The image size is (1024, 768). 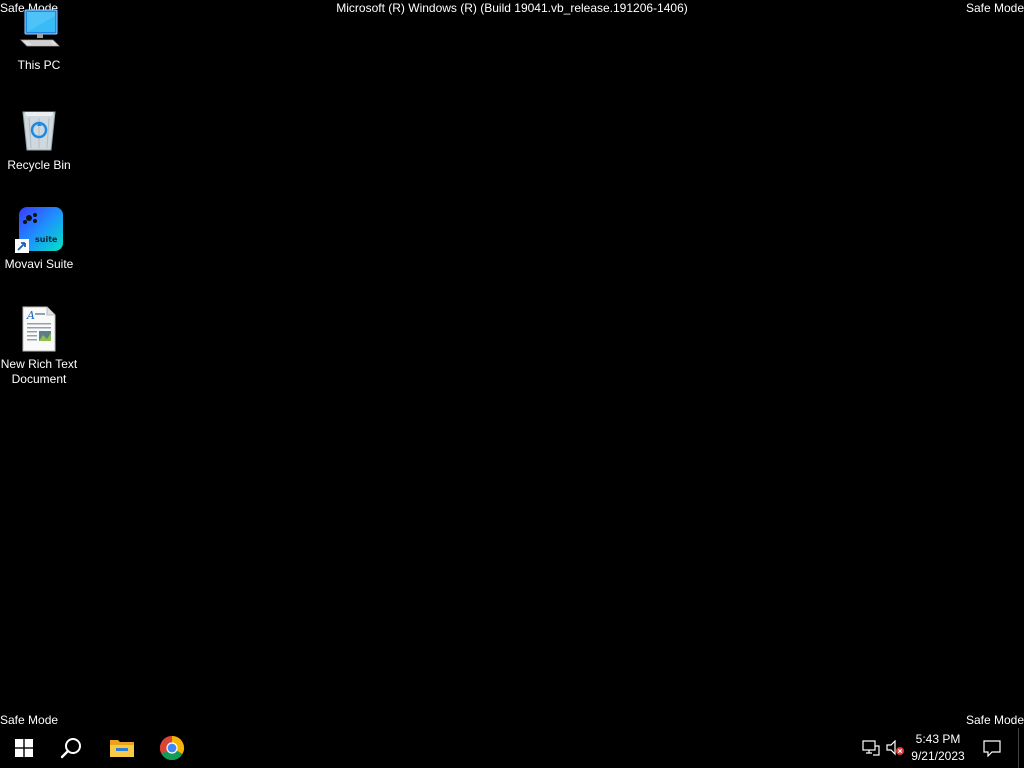 I want to click on desktop-icon-label: This PC, so click(x=39, y=65).